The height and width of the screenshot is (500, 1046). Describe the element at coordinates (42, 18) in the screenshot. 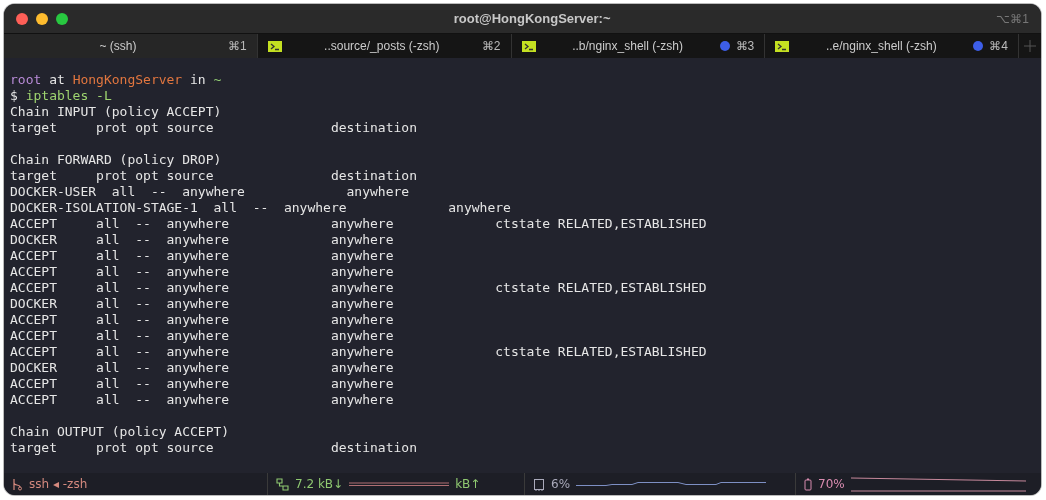

I see `minimize-button` at that location.